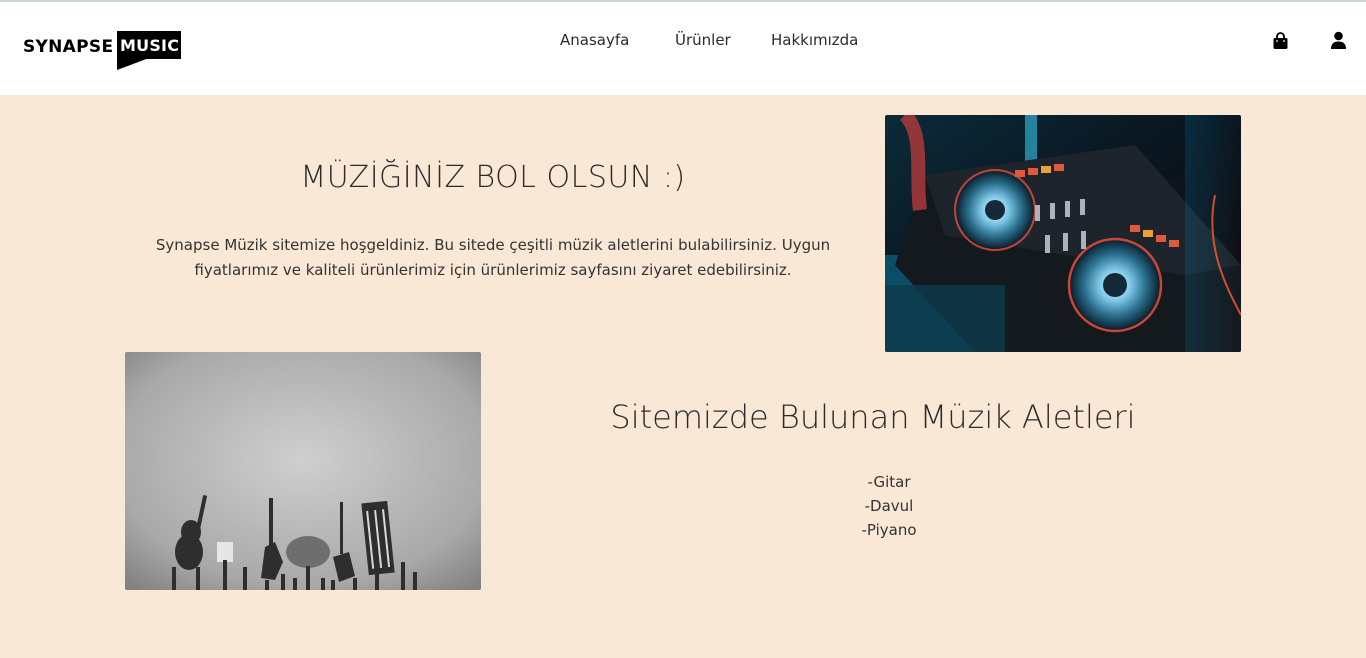 The height and width of the screenshot is (658, 1366). I want to click on nav-link-about: Hakkımızda, so click(814, 40).